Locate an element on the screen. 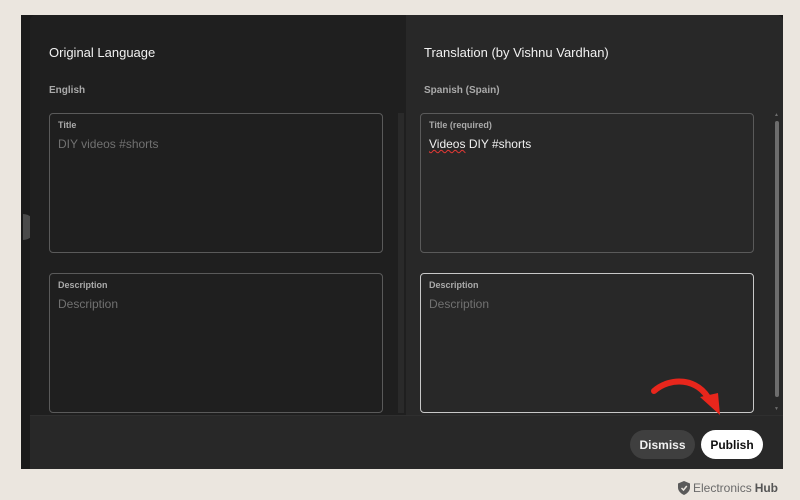 This screenshot has height=500, width=800. translation-description-label: Description is located at coordinates (454, 285).